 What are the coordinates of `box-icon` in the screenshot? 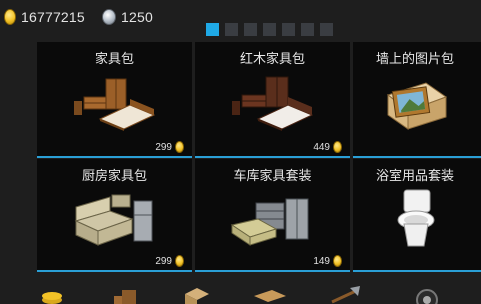 It's located at (197, 295).